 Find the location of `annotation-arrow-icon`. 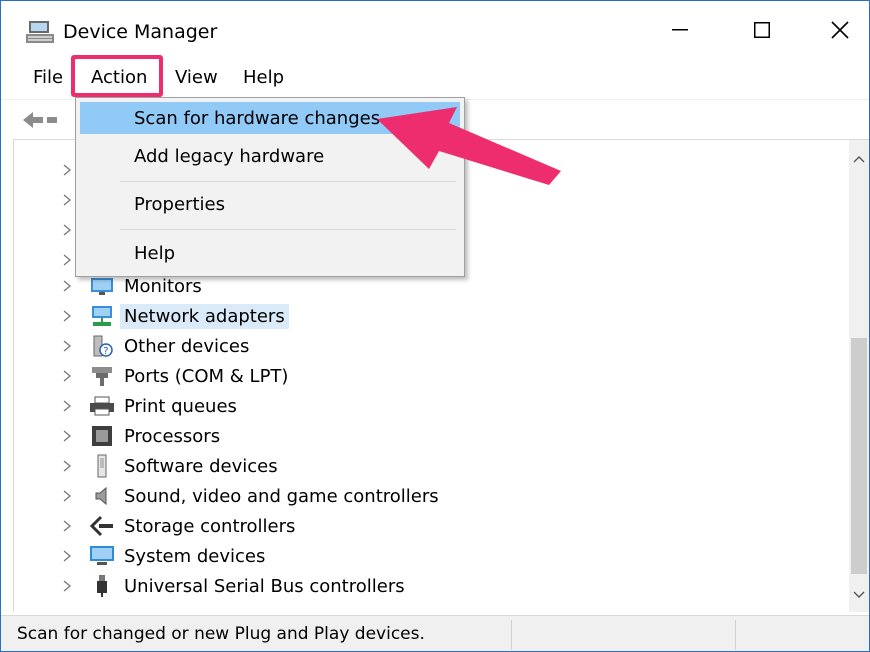

annotation-arrow-icon is located at coordinates (469, 146).